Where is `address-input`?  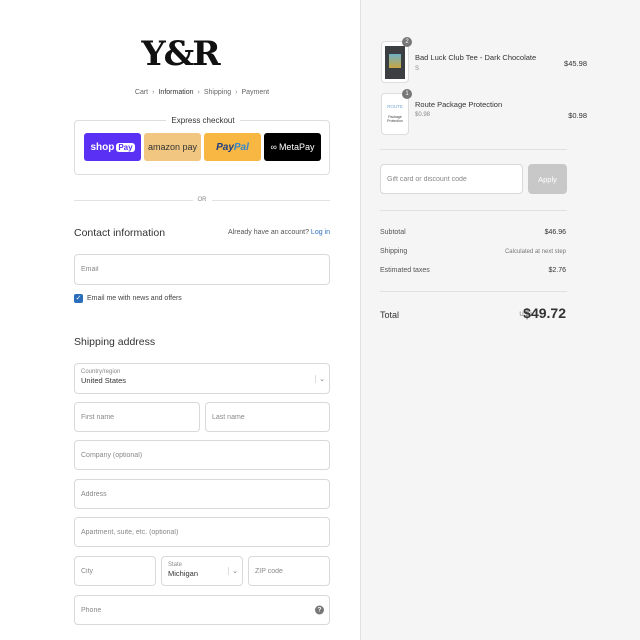
address-input is located at coordinates (205, 494).